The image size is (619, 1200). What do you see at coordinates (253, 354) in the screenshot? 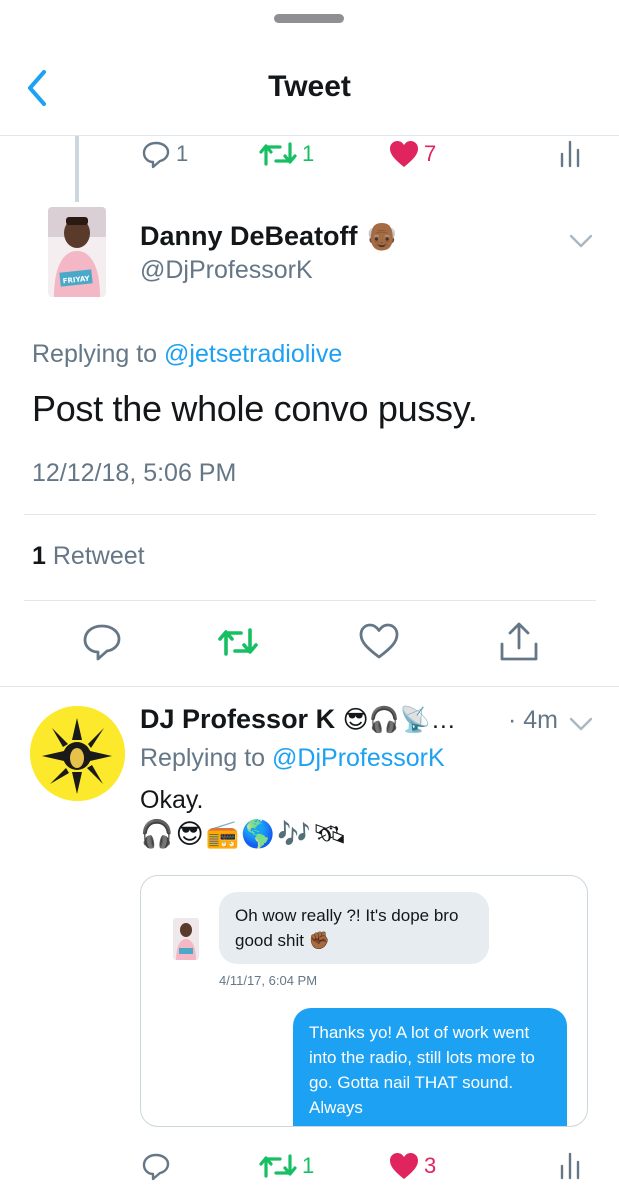
I see `replying-to-mention: @jetsetradiolive` at bounding box center [253, 354].